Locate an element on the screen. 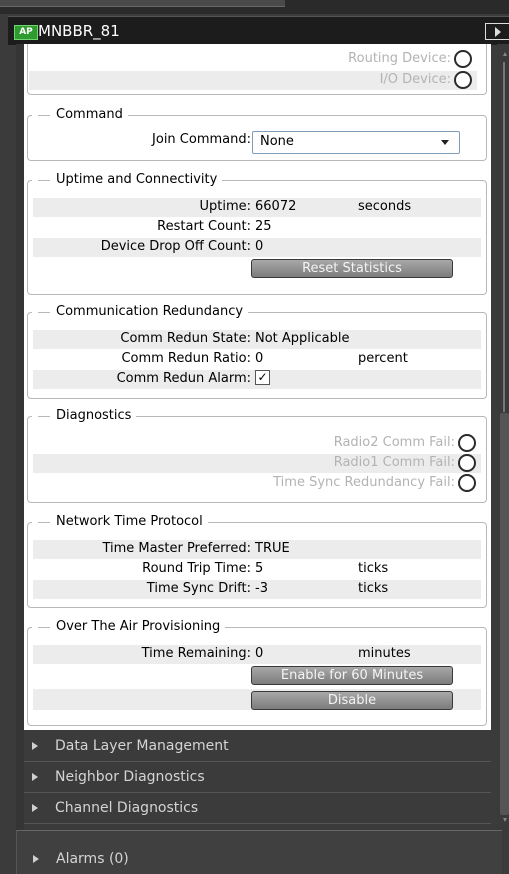  time-sync-fail-label: Time Sync Redundancy Fail: is located at coordinates (364, 482).